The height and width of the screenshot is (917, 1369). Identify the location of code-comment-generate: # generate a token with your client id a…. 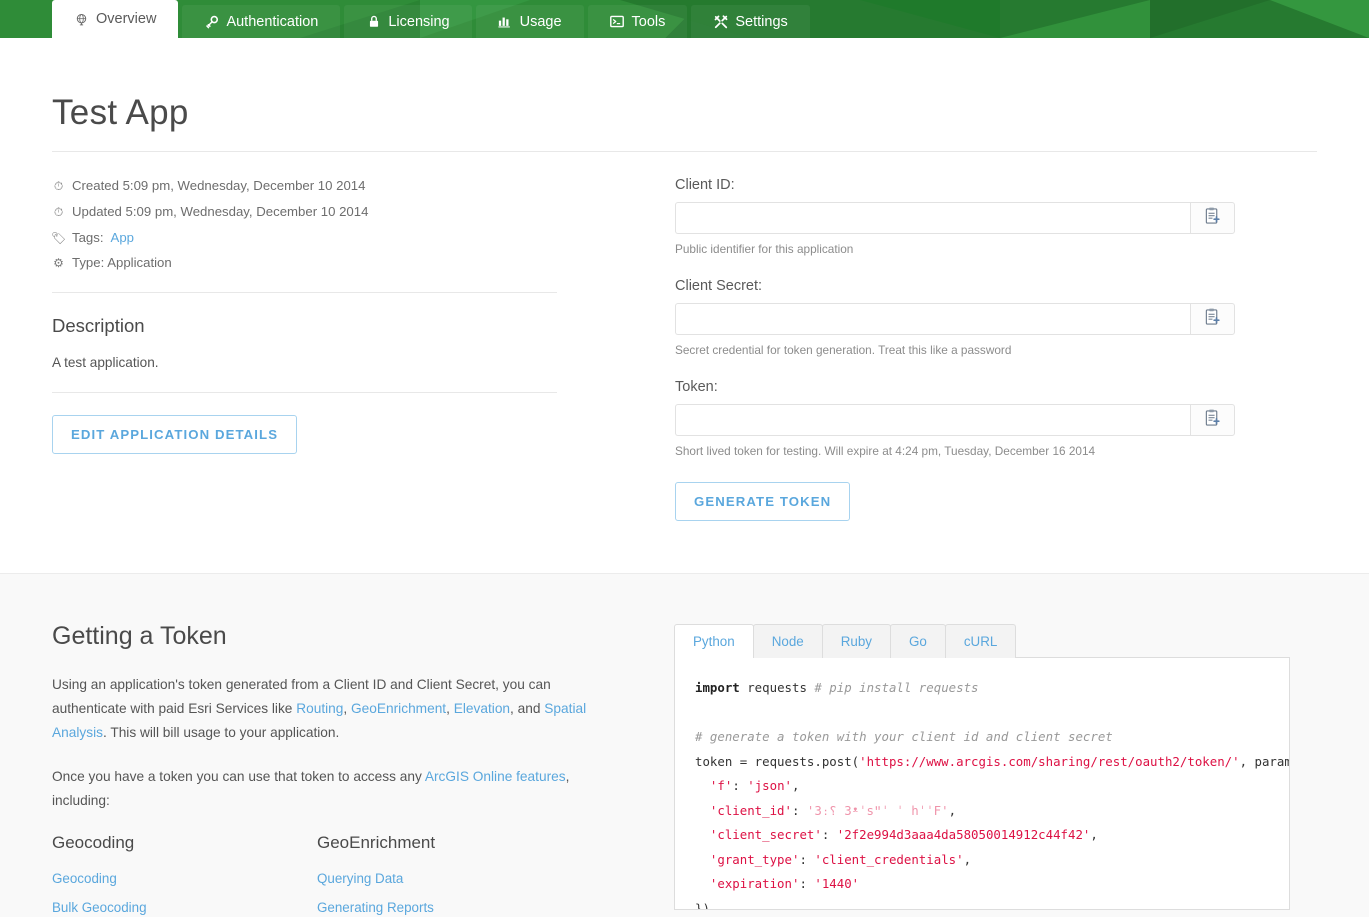
(904, 736).